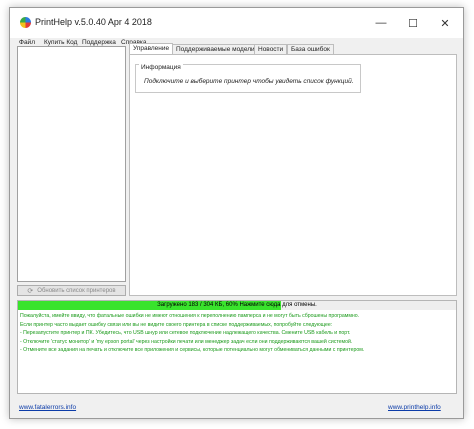 Image resolution: width=474 pixels, height=429 pixels. I want to click on printhelp-link: www.printhelp.info, so click(414, 407).